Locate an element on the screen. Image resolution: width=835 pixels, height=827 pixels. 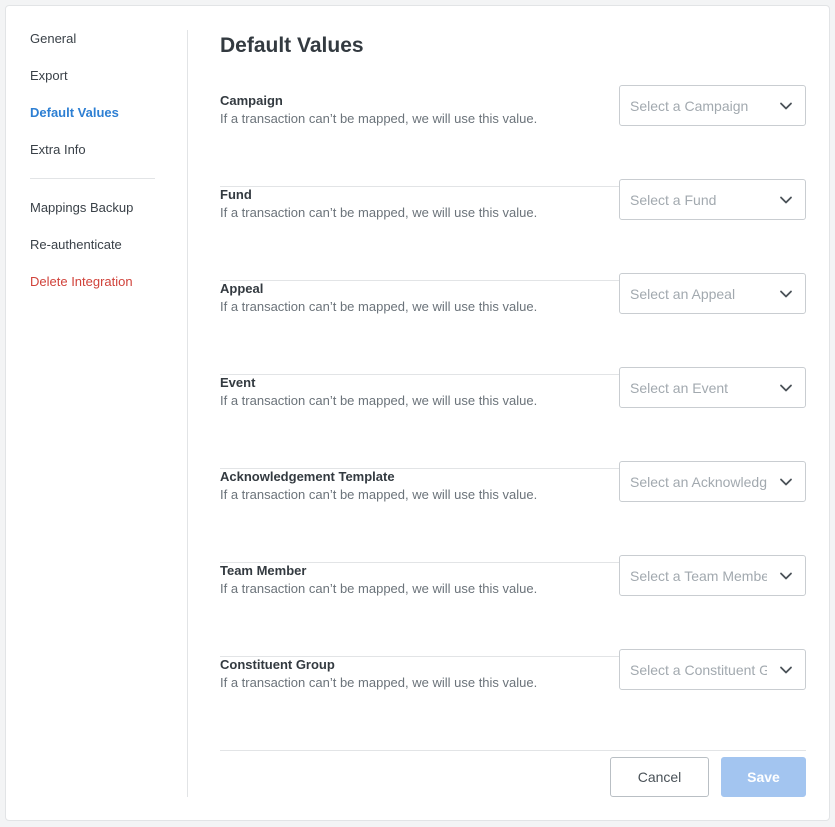
field-label: Campaign is located at coordinates (251, 100).